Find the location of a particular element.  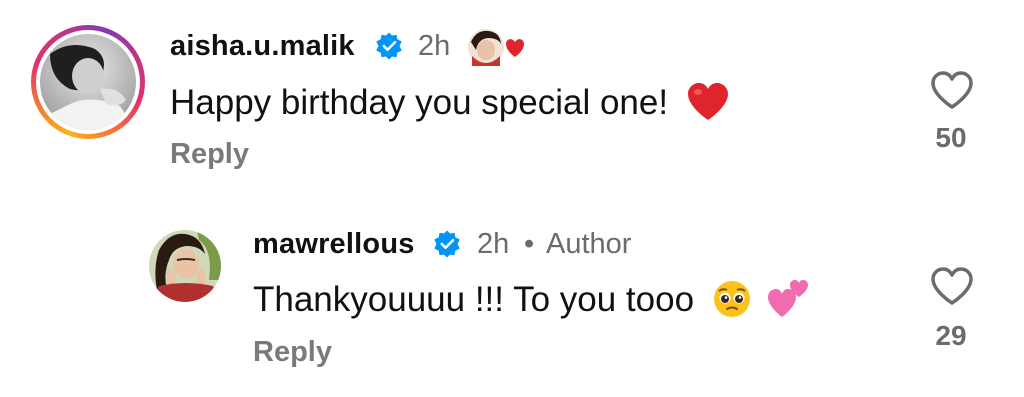

like-count: 29 is located at coordinates (951, 335).